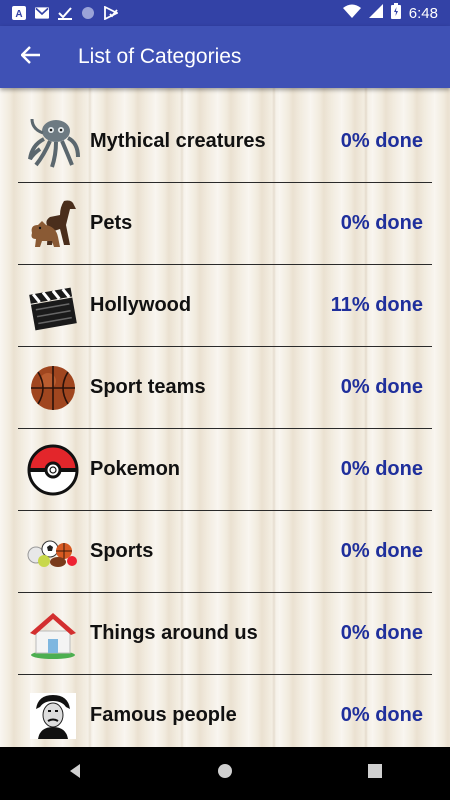 The height and width of the screenshot is (800, 450). What do you see at coordinates (225, 13) in the screenshot?
I see `status-bar: A 6:48` at bounding box center [225, 13].